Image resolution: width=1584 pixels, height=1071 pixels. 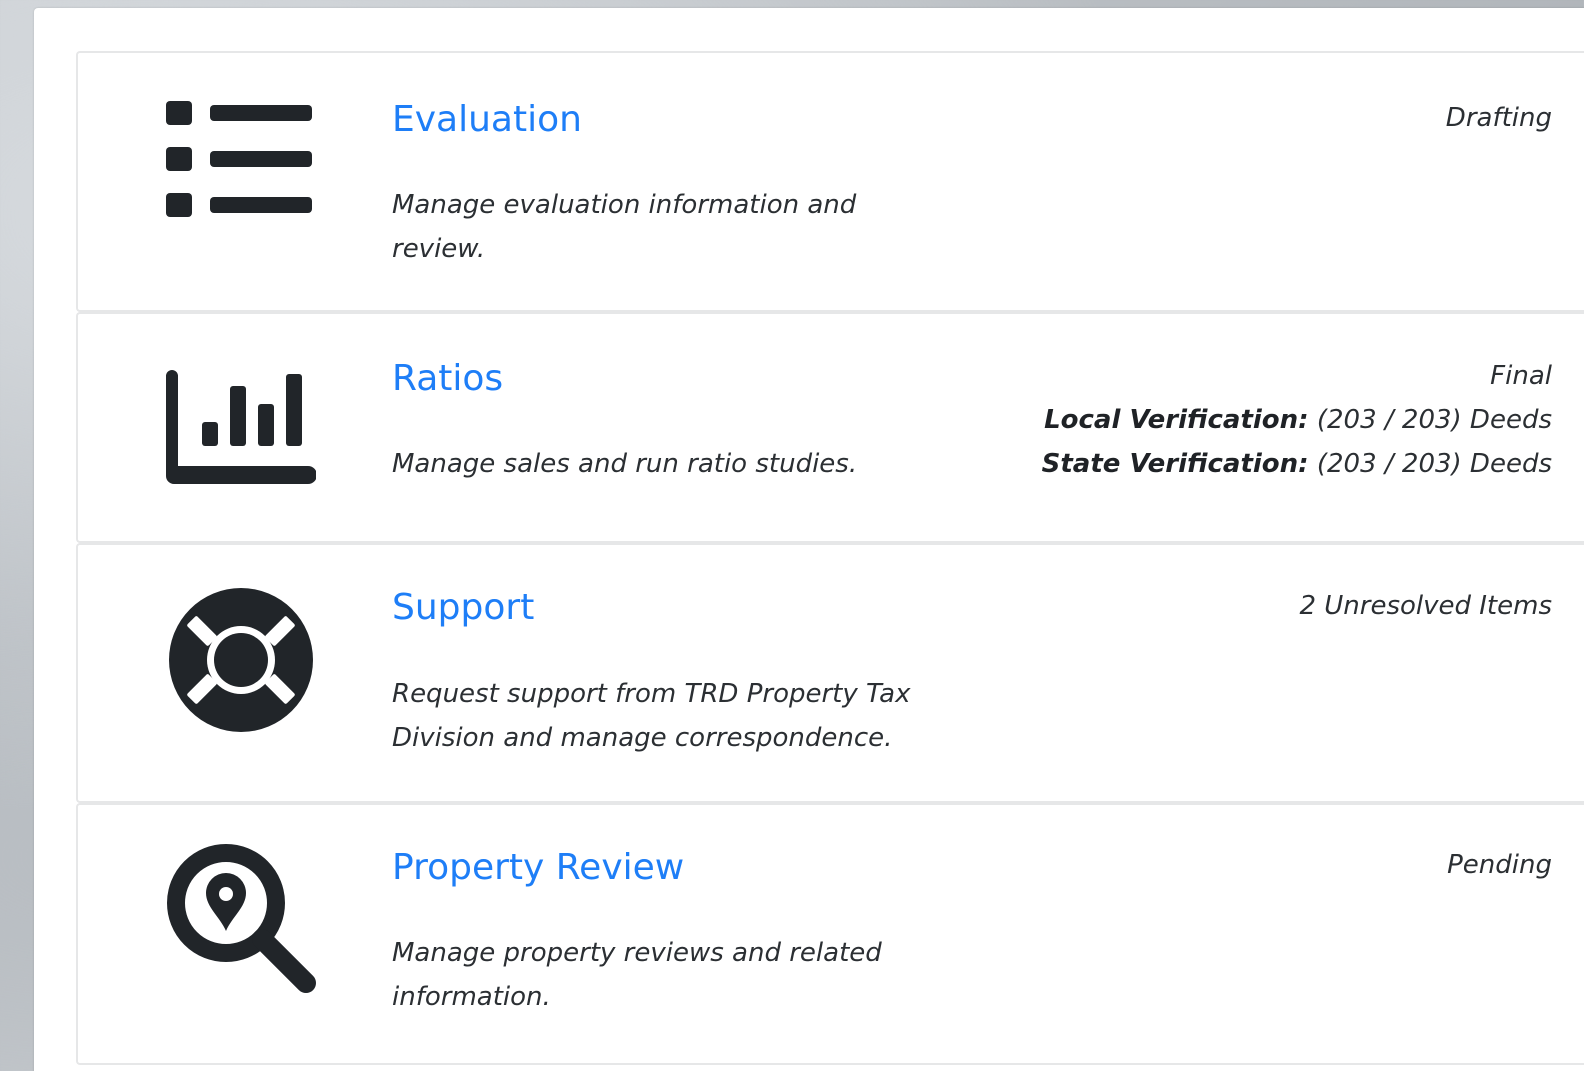 I want to click on life-ring-icon, so click(x=241, y=660).